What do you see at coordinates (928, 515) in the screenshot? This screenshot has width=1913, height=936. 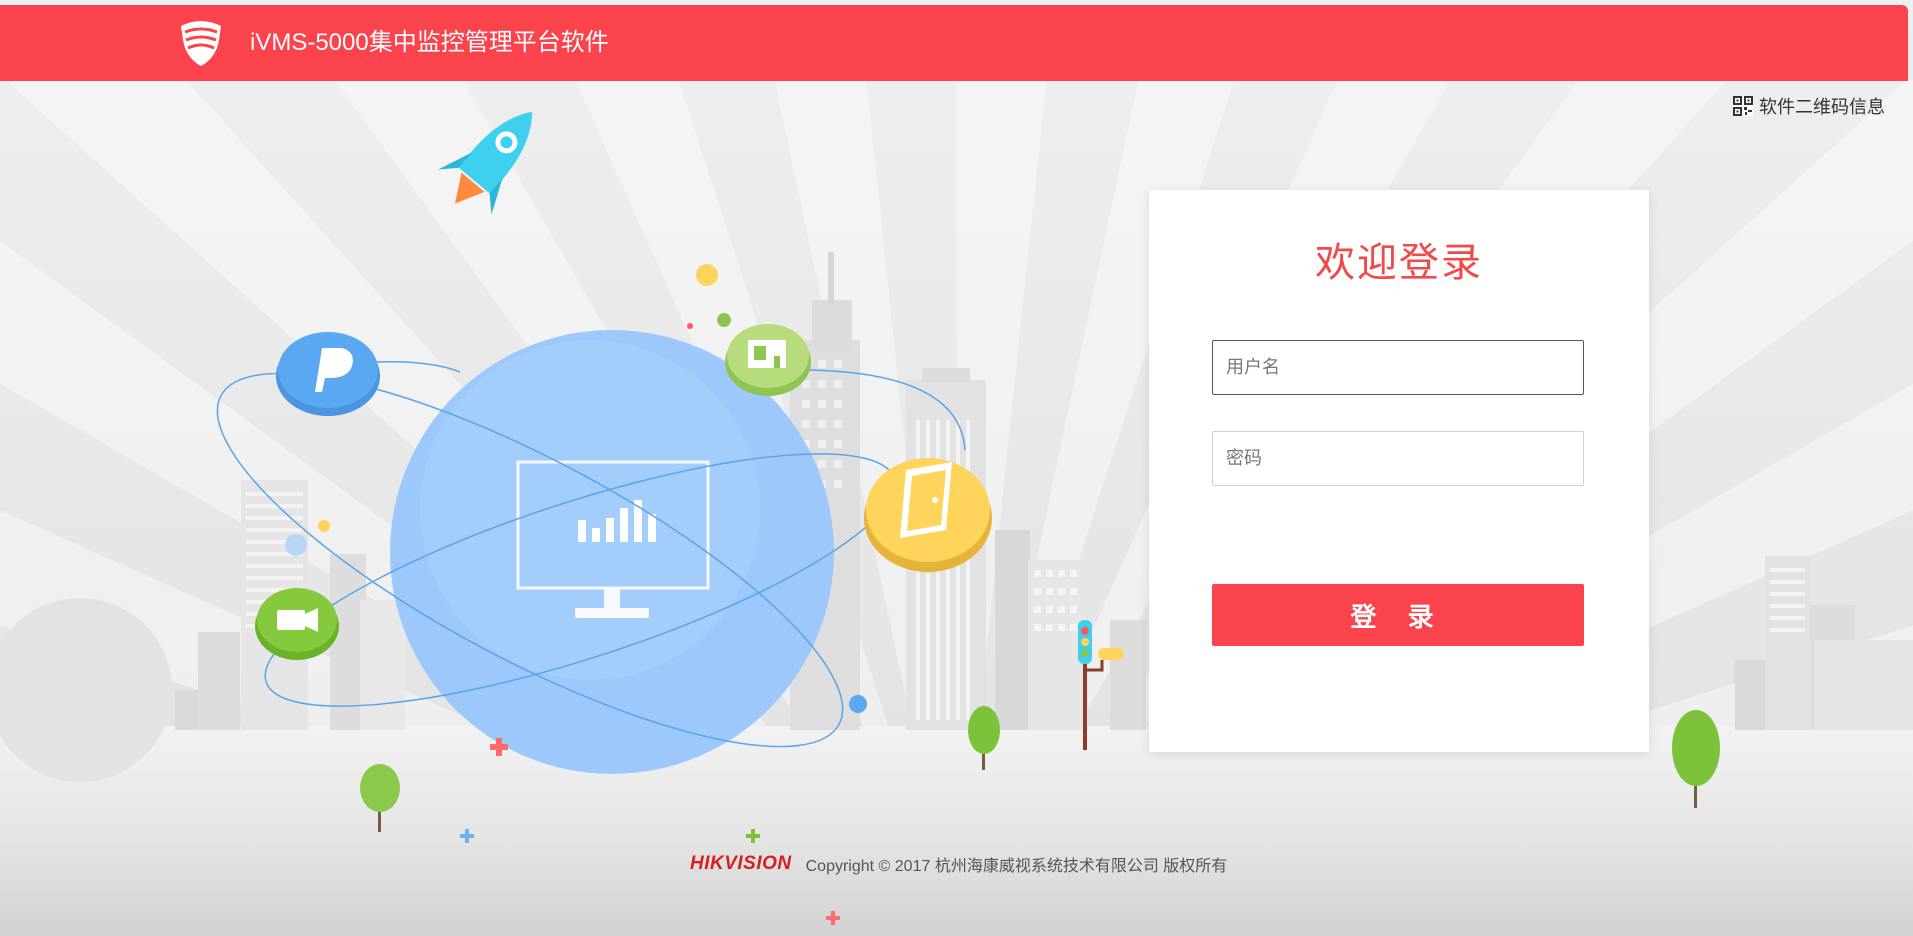 I see `door-icon` at bounding box center [928, 515].